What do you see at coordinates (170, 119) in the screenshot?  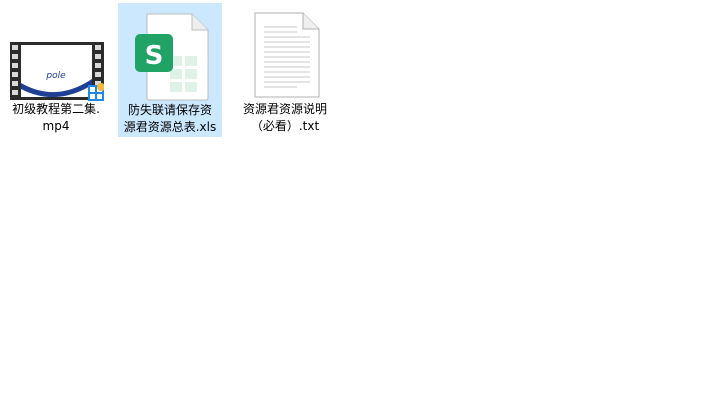 I see `file-name-label: 防失联请保存资 源君资源总表.xls` at bounding box center [170, 119].